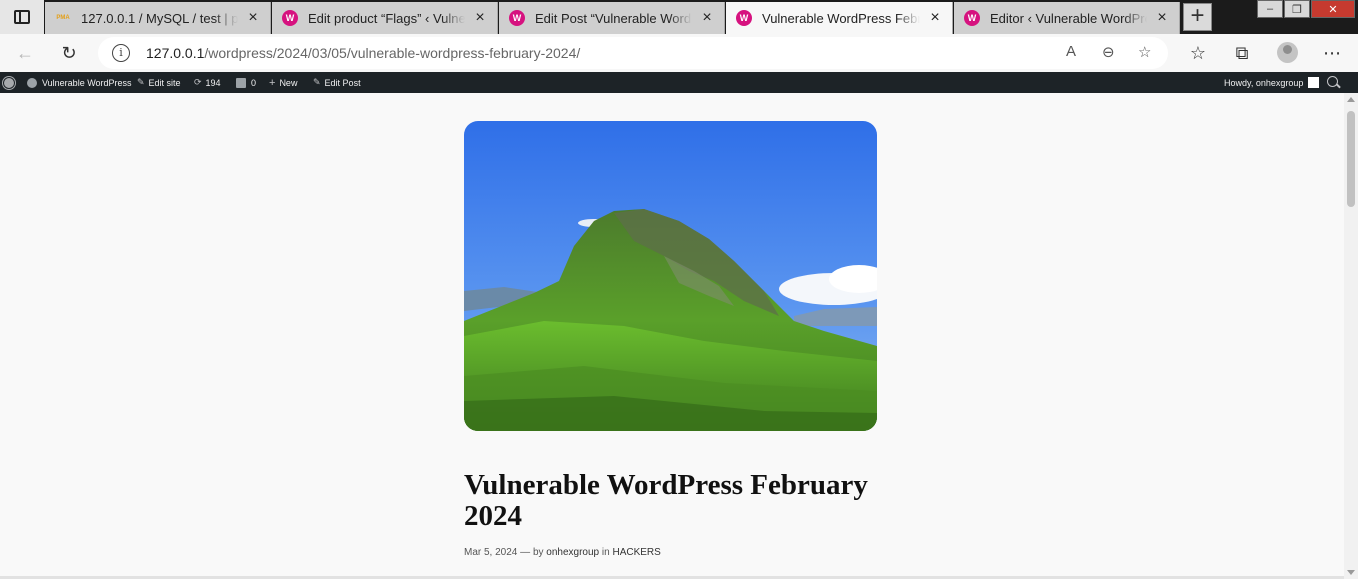  Describe the element at coordinates (32, 82) in the screenshot. I see `dashboard-icon` at that location.